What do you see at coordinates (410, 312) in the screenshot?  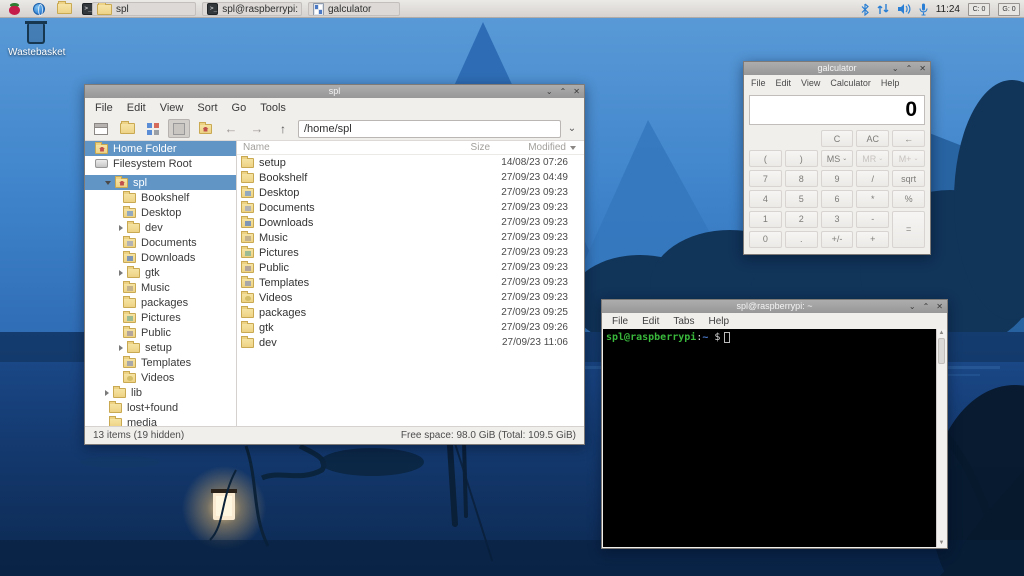 I see `file-row-packages: packages 27/09/23 09:25` at bounding box center [410, 312].